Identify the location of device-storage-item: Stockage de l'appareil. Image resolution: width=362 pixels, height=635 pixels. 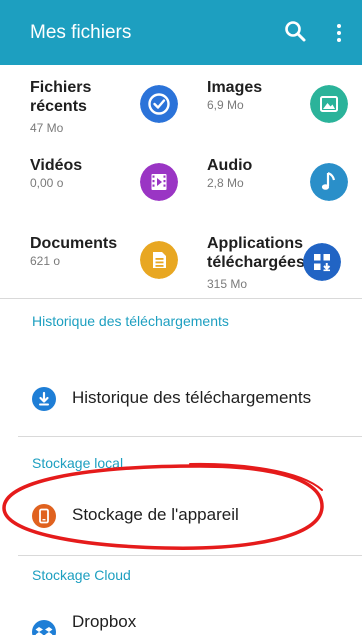
(181, 516).